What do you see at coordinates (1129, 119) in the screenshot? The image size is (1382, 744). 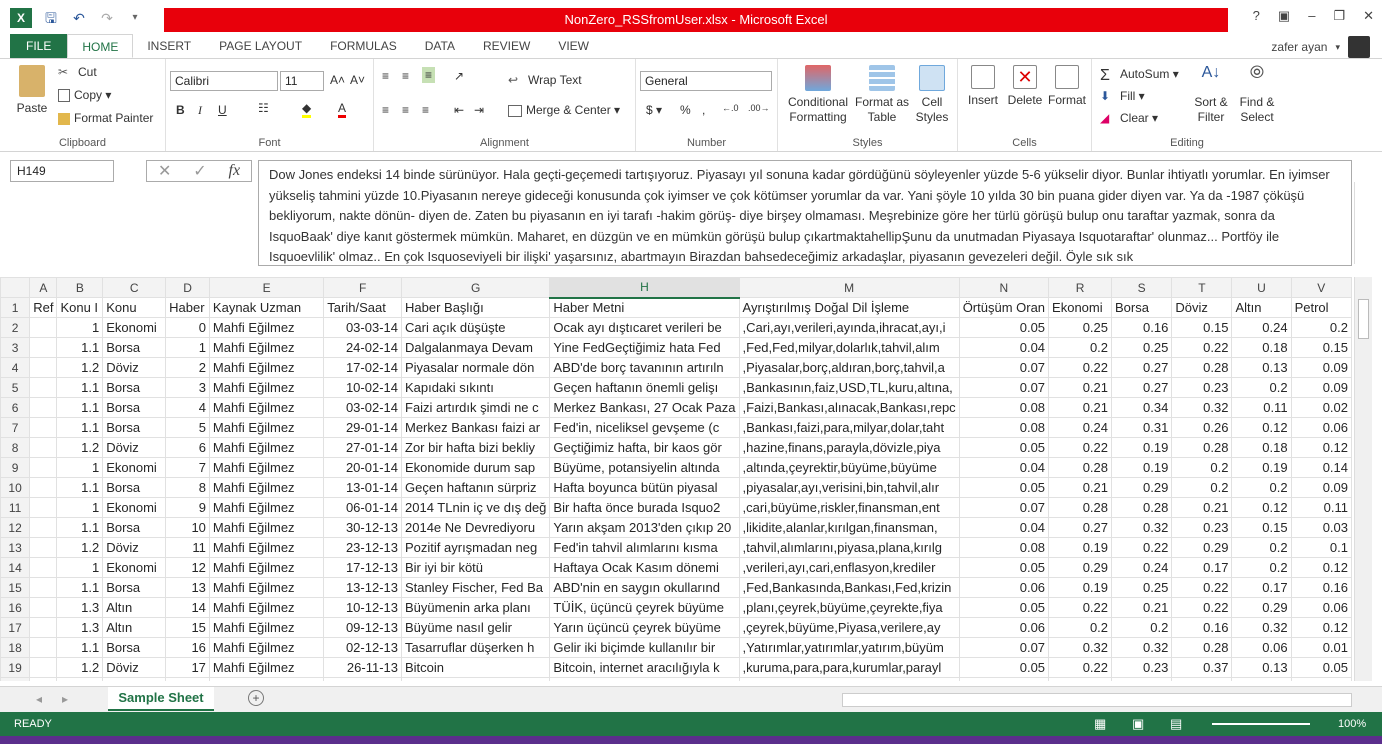 I see `clear-button: ◢ Clear ▾` at bounding box center [1129, 119].